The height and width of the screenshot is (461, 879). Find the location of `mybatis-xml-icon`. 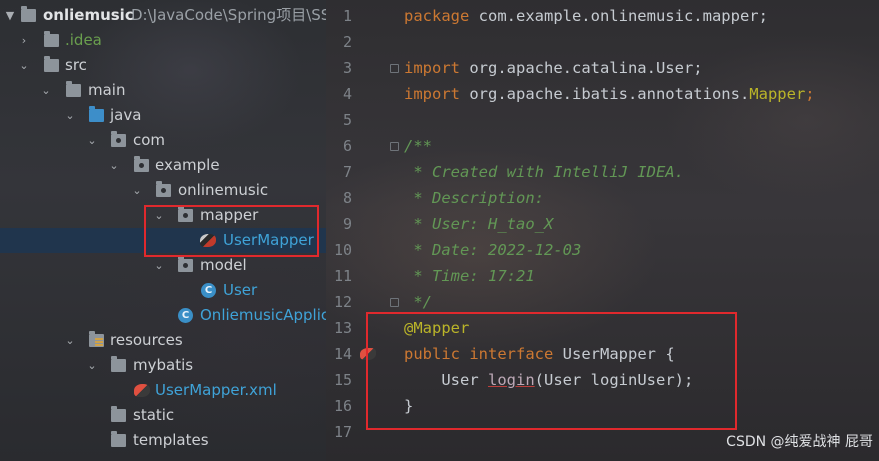

mybatis-xml-icon is located at coordinates (142, 390).